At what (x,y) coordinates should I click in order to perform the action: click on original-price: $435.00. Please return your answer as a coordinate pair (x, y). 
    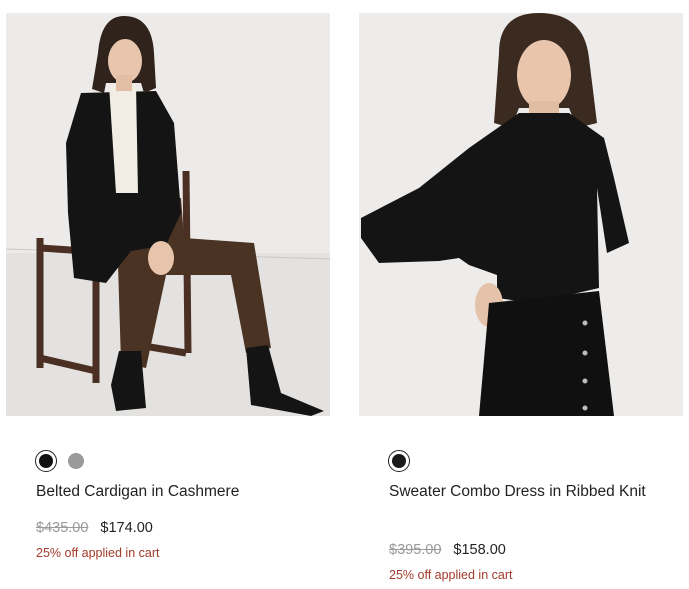
    Looking at the image, I should click on (62, 528).